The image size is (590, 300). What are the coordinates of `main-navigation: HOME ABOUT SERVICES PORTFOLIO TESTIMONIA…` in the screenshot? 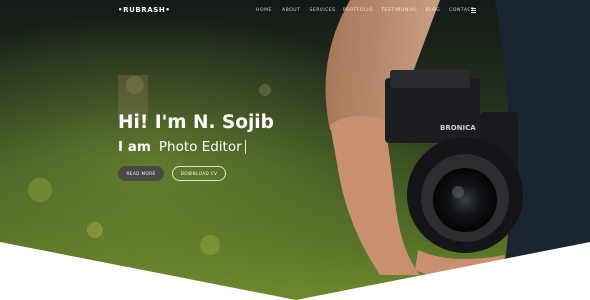 It's located at (365, 10).